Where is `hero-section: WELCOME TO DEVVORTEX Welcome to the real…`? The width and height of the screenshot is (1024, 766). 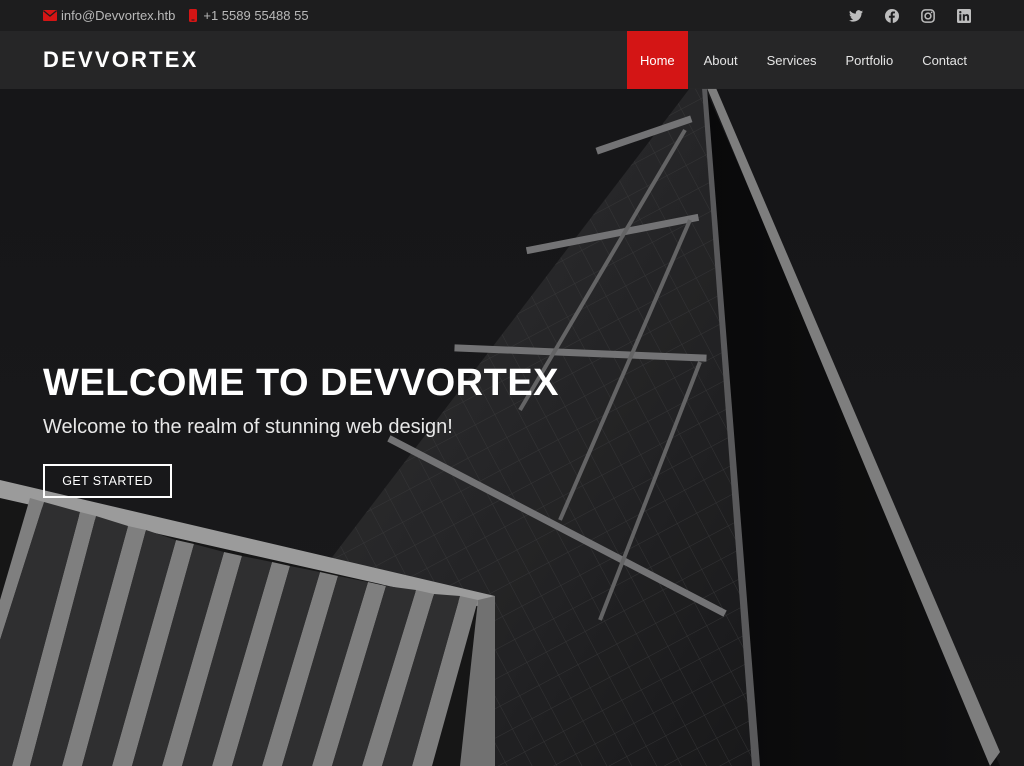 hero-section: WELCOME TO DEVVORTEX Welcome to the real… is located at coordinates (393, 429).